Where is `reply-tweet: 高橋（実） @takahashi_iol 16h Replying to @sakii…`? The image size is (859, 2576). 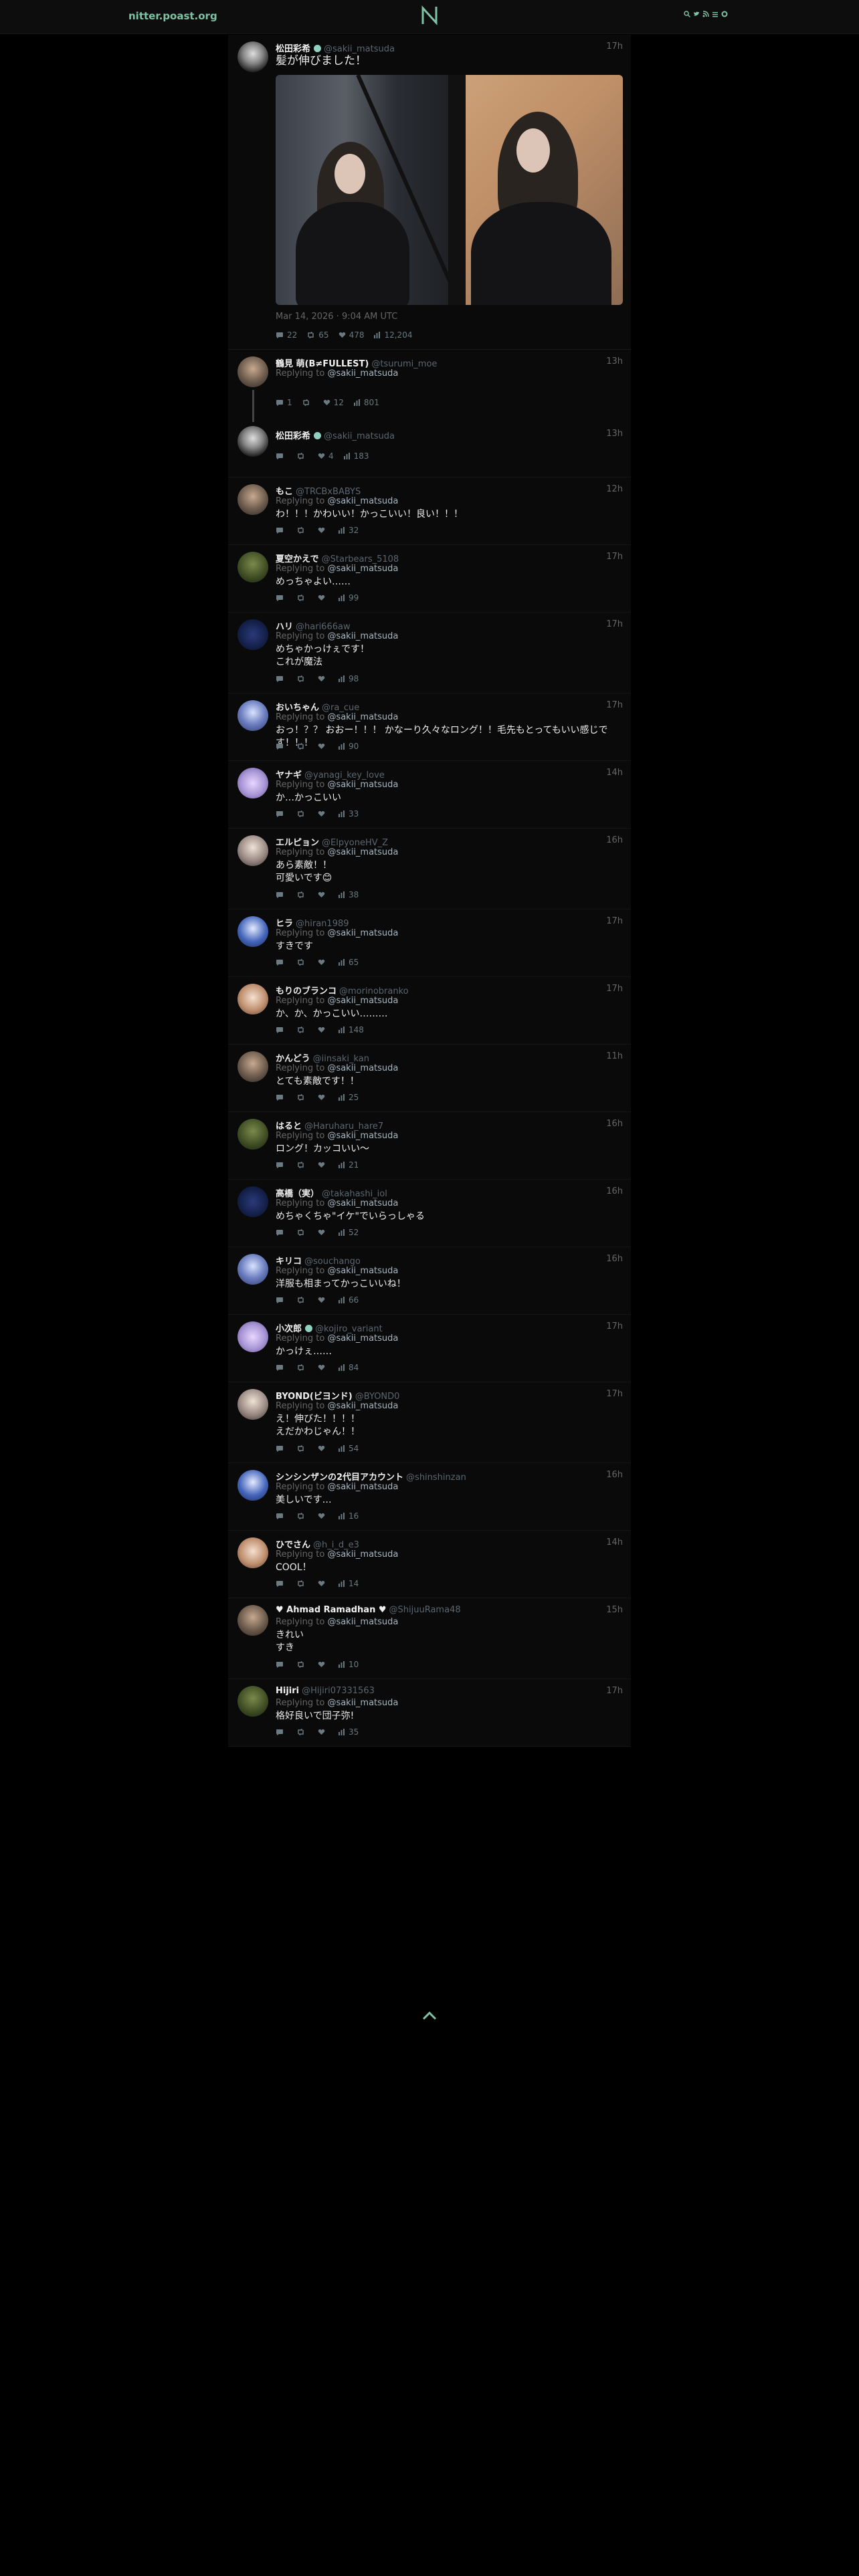 reply-tweet: 高橋（実） @takahashi_iol 16h Replying to @sakii… is located at coordinates (429, 1213).